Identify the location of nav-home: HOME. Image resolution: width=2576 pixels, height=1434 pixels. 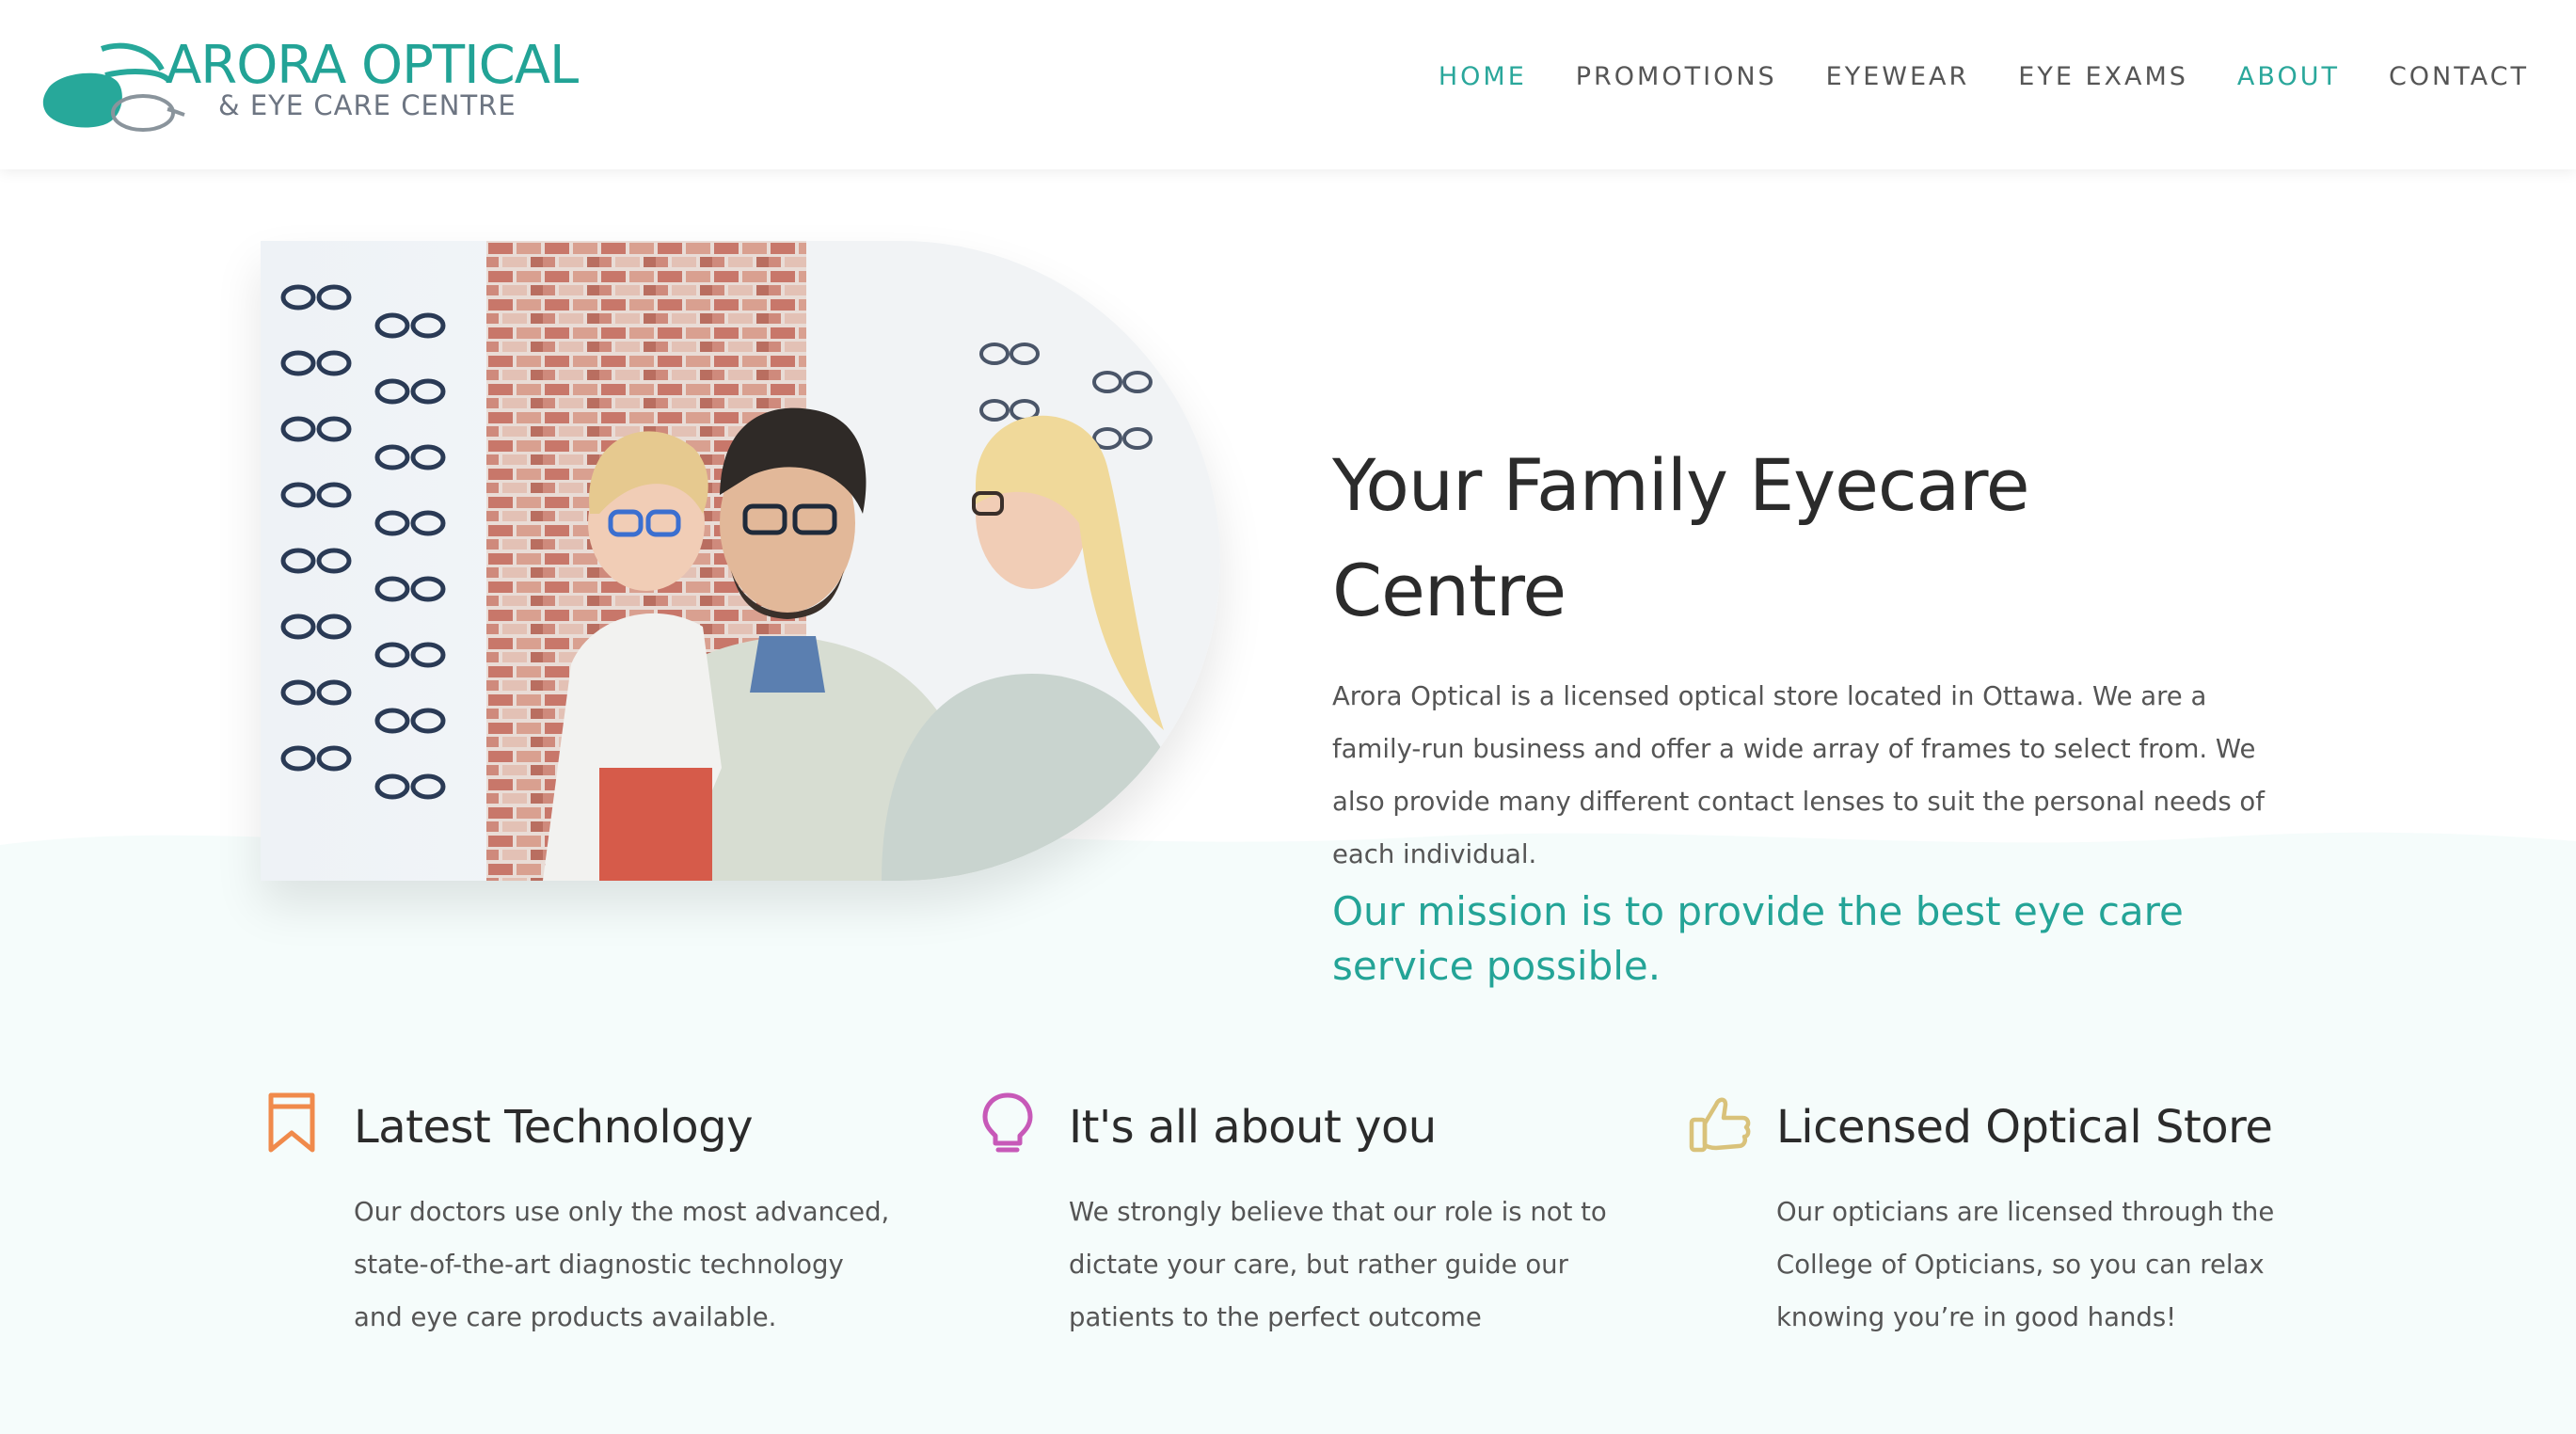
(1483, 76).